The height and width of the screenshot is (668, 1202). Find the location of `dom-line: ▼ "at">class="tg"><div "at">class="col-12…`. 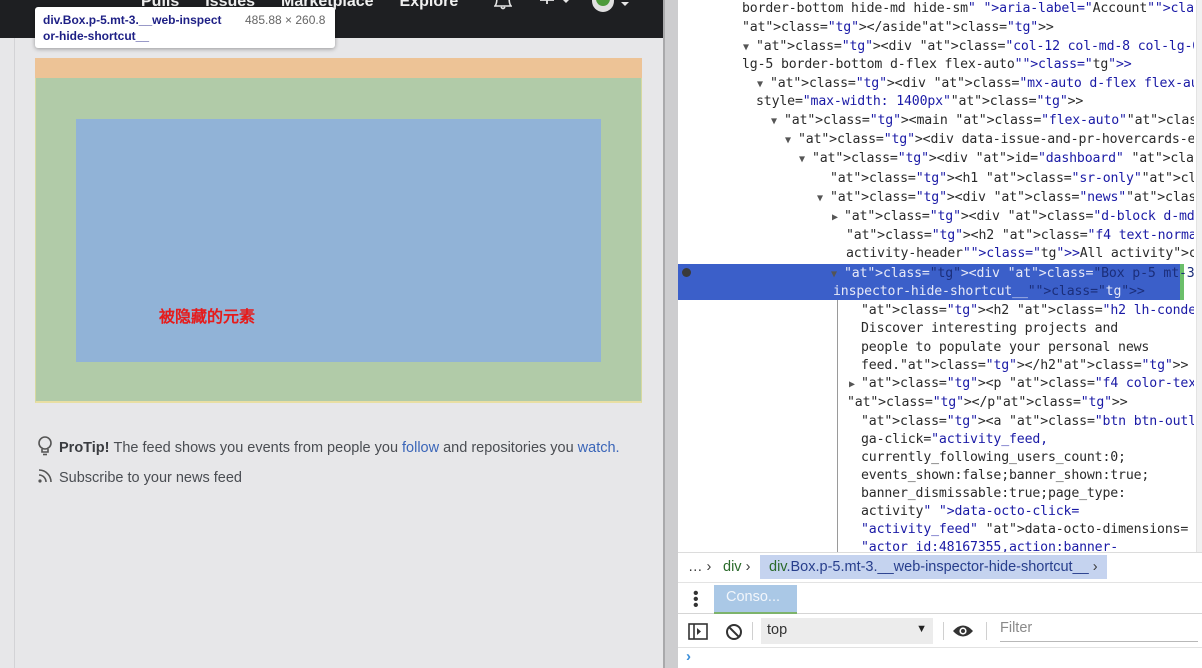

dom-line: ▼ "at">class="tg"><div "at">class="col-12… is located at coordinates (968, 47).